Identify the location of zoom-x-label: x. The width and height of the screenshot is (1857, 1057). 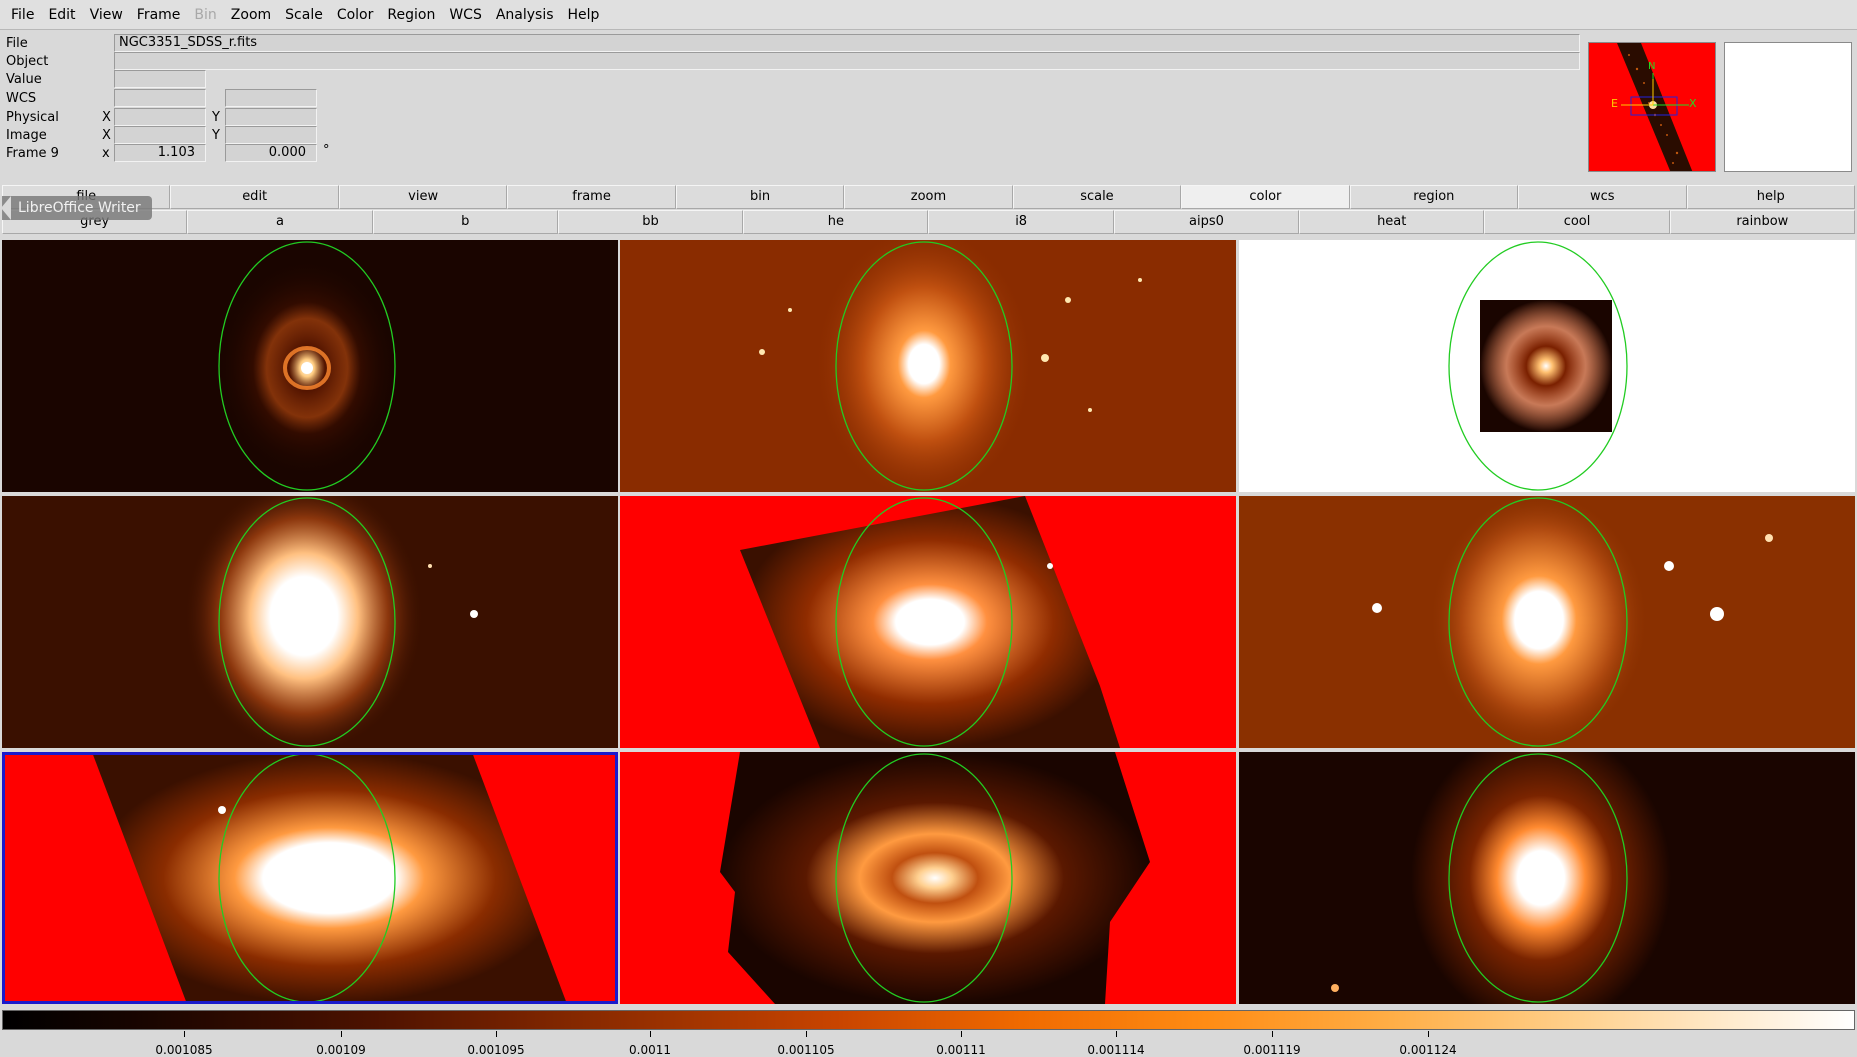
(106, 153).